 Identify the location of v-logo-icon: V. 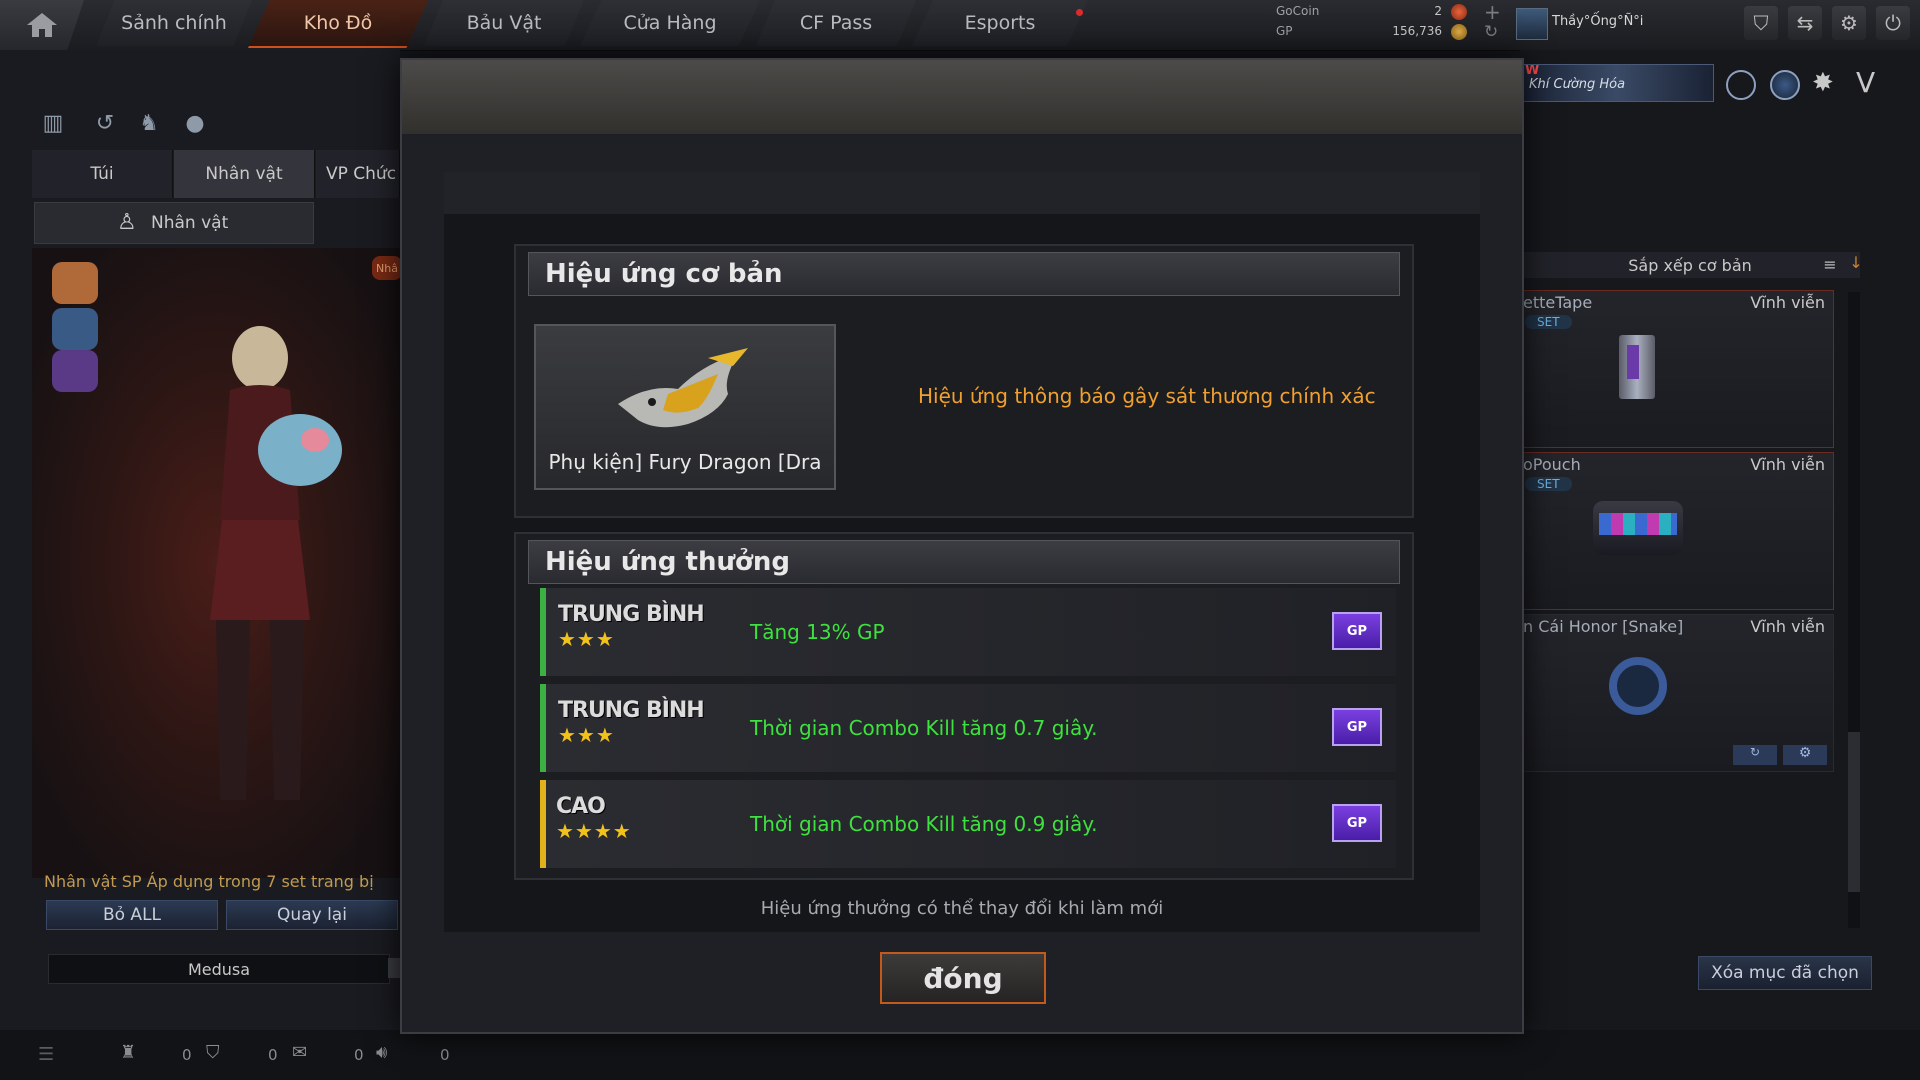
(1865, 82).